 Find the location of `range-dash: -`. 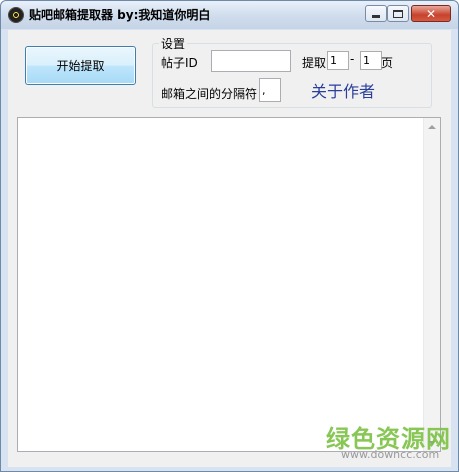

range-dash: - is located at coordinates (352, 59).